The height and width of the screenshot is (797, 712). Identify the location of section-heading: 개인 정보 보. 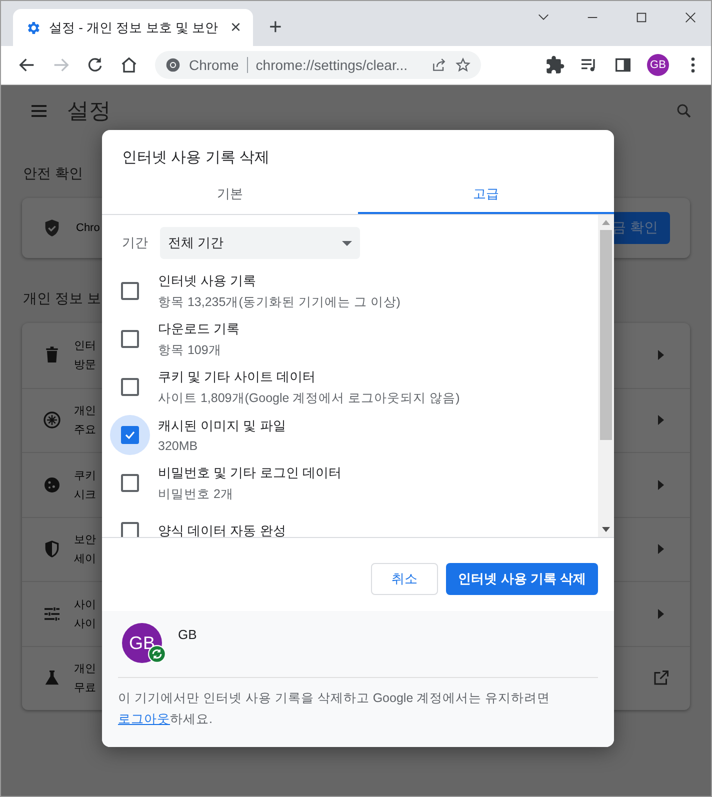
(62, 299).